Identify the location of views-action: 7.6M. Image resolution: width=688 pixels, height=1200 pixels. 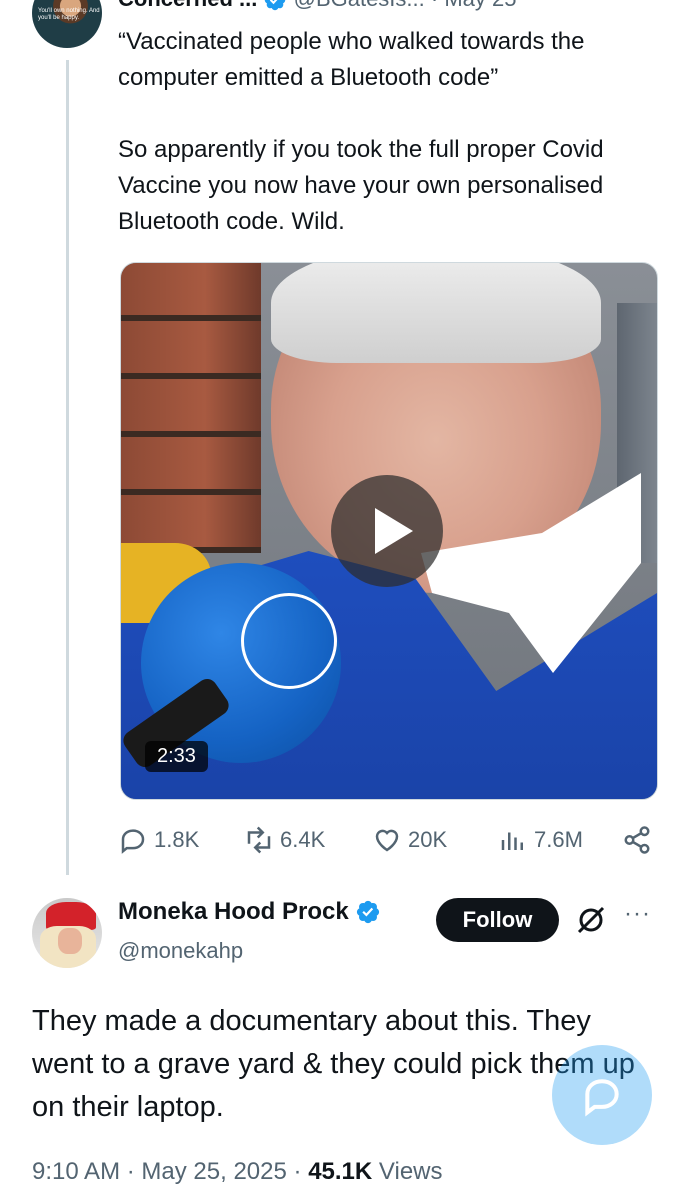
(540, 840).